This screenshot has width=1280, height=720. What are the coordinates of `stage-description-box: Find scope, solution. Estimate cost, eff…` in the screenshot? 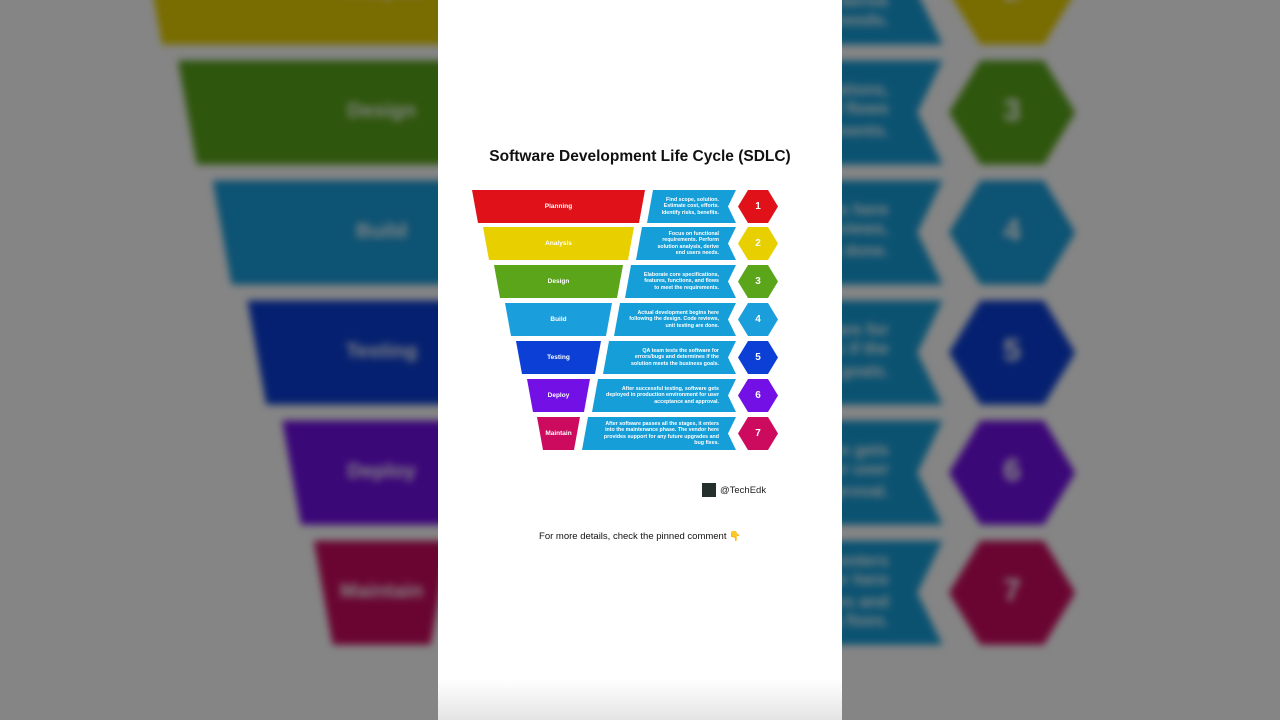 It's located at (691, 206).